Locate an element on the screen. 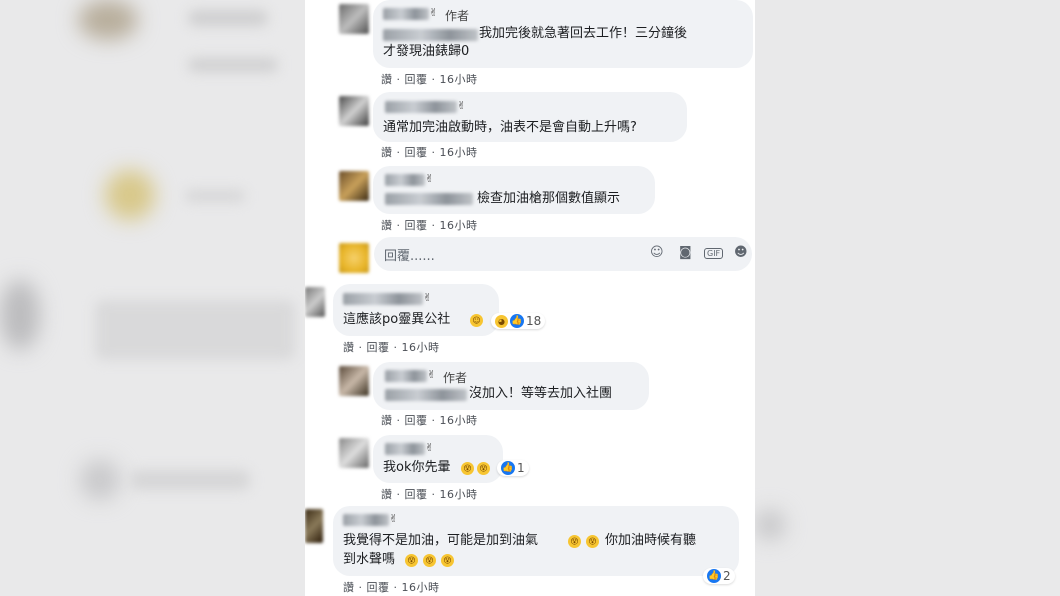 The width and height of the screenshot is (1060, 596). comment-text: 你加油時候有聽 is located at coordinates (651, 540).